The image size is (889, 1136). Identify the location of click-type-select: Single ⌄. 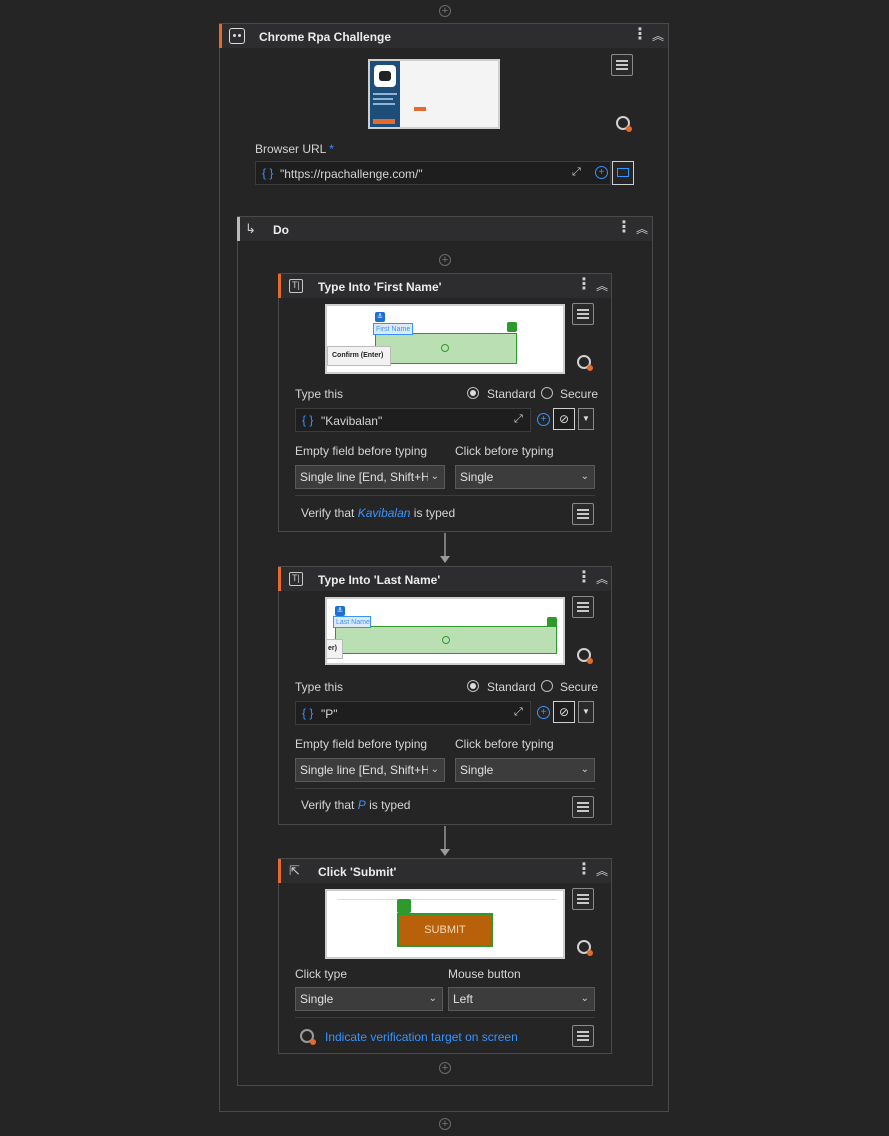
(369, 999).